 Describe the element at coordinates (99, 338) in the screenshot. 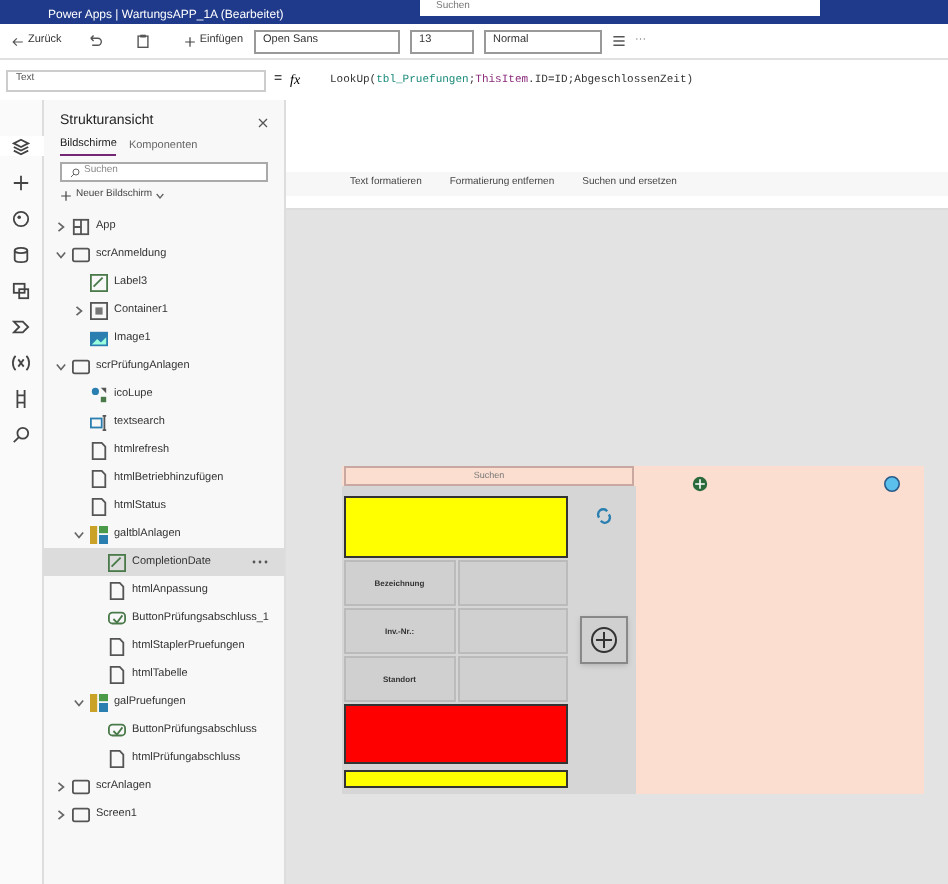

I see `image-icon` at that location.